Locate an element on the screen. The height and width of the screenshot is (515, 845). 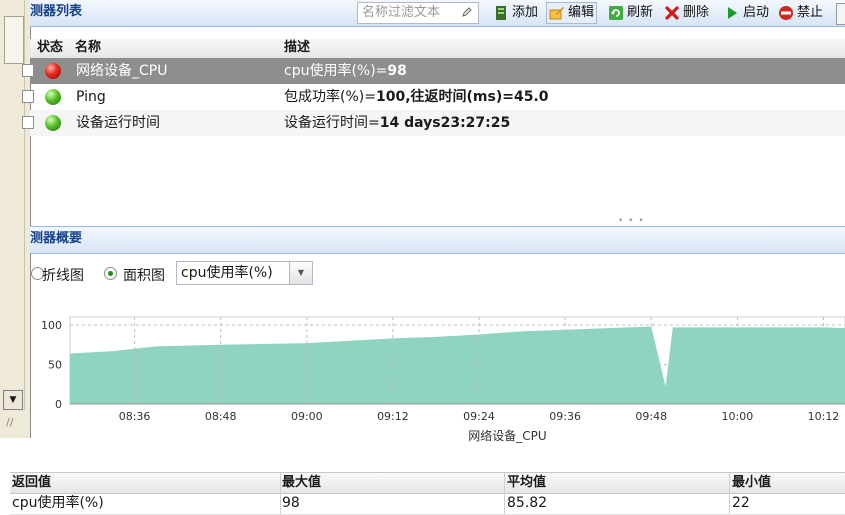
refresh-label: 刷新 is located at coordinates (640, 12).